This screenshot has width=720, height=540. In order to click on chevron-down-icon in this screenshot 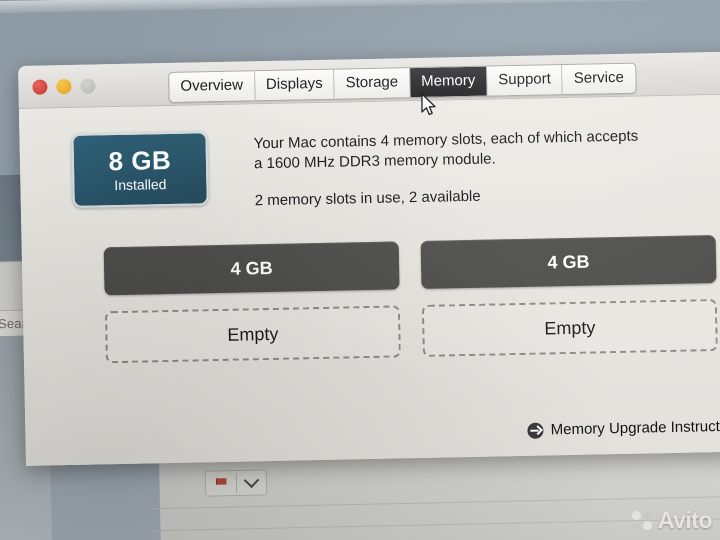, I will do `click(251, 482)`.